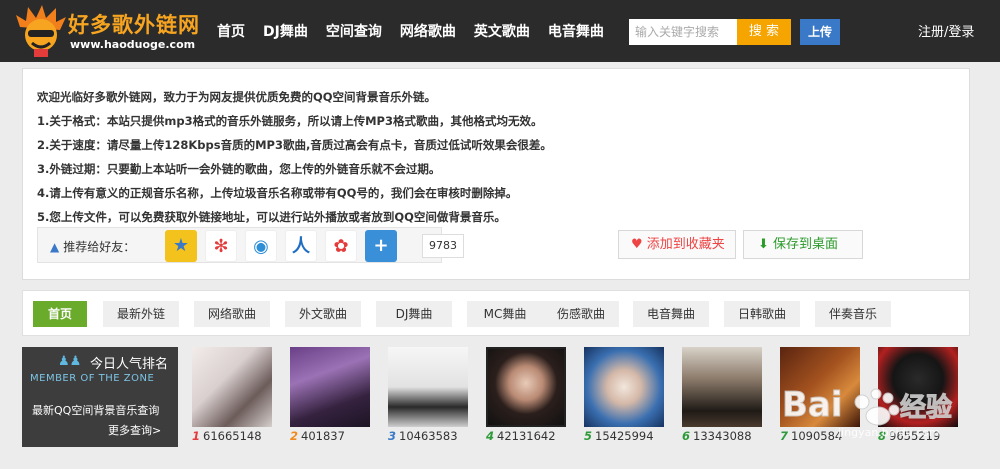  I want to click on nav-home: 首页, so click(231, 31).